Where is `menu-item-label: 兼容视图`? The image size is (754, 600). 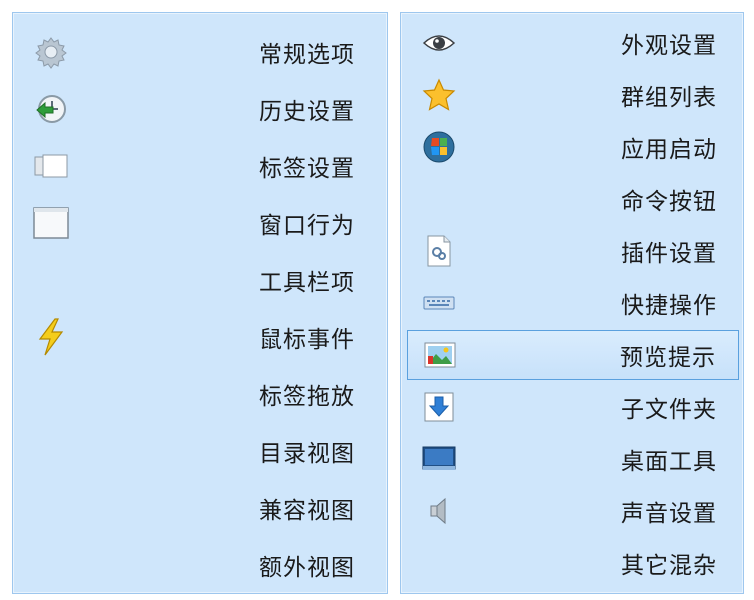
menu-item-label: 兼容视图 is located at coordinates (307, 511).